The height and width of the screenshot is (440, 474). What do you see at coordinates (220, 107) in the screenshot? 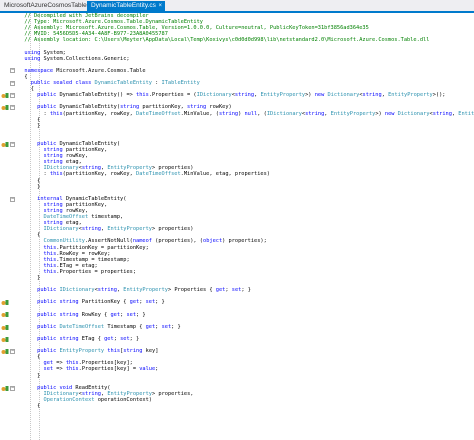
I see `code-token: rowKey)` at bounding box center [220, 107].